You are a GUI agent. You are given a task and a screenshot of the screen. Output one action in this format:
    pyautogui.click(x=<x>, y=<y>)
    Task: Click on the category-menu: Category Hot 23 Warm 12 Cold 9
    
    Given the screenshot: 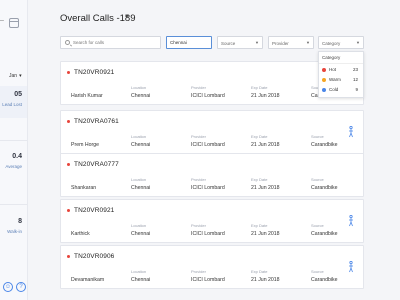 What is the action you would take?
    pyautogui.click(x=341, y=74)
    